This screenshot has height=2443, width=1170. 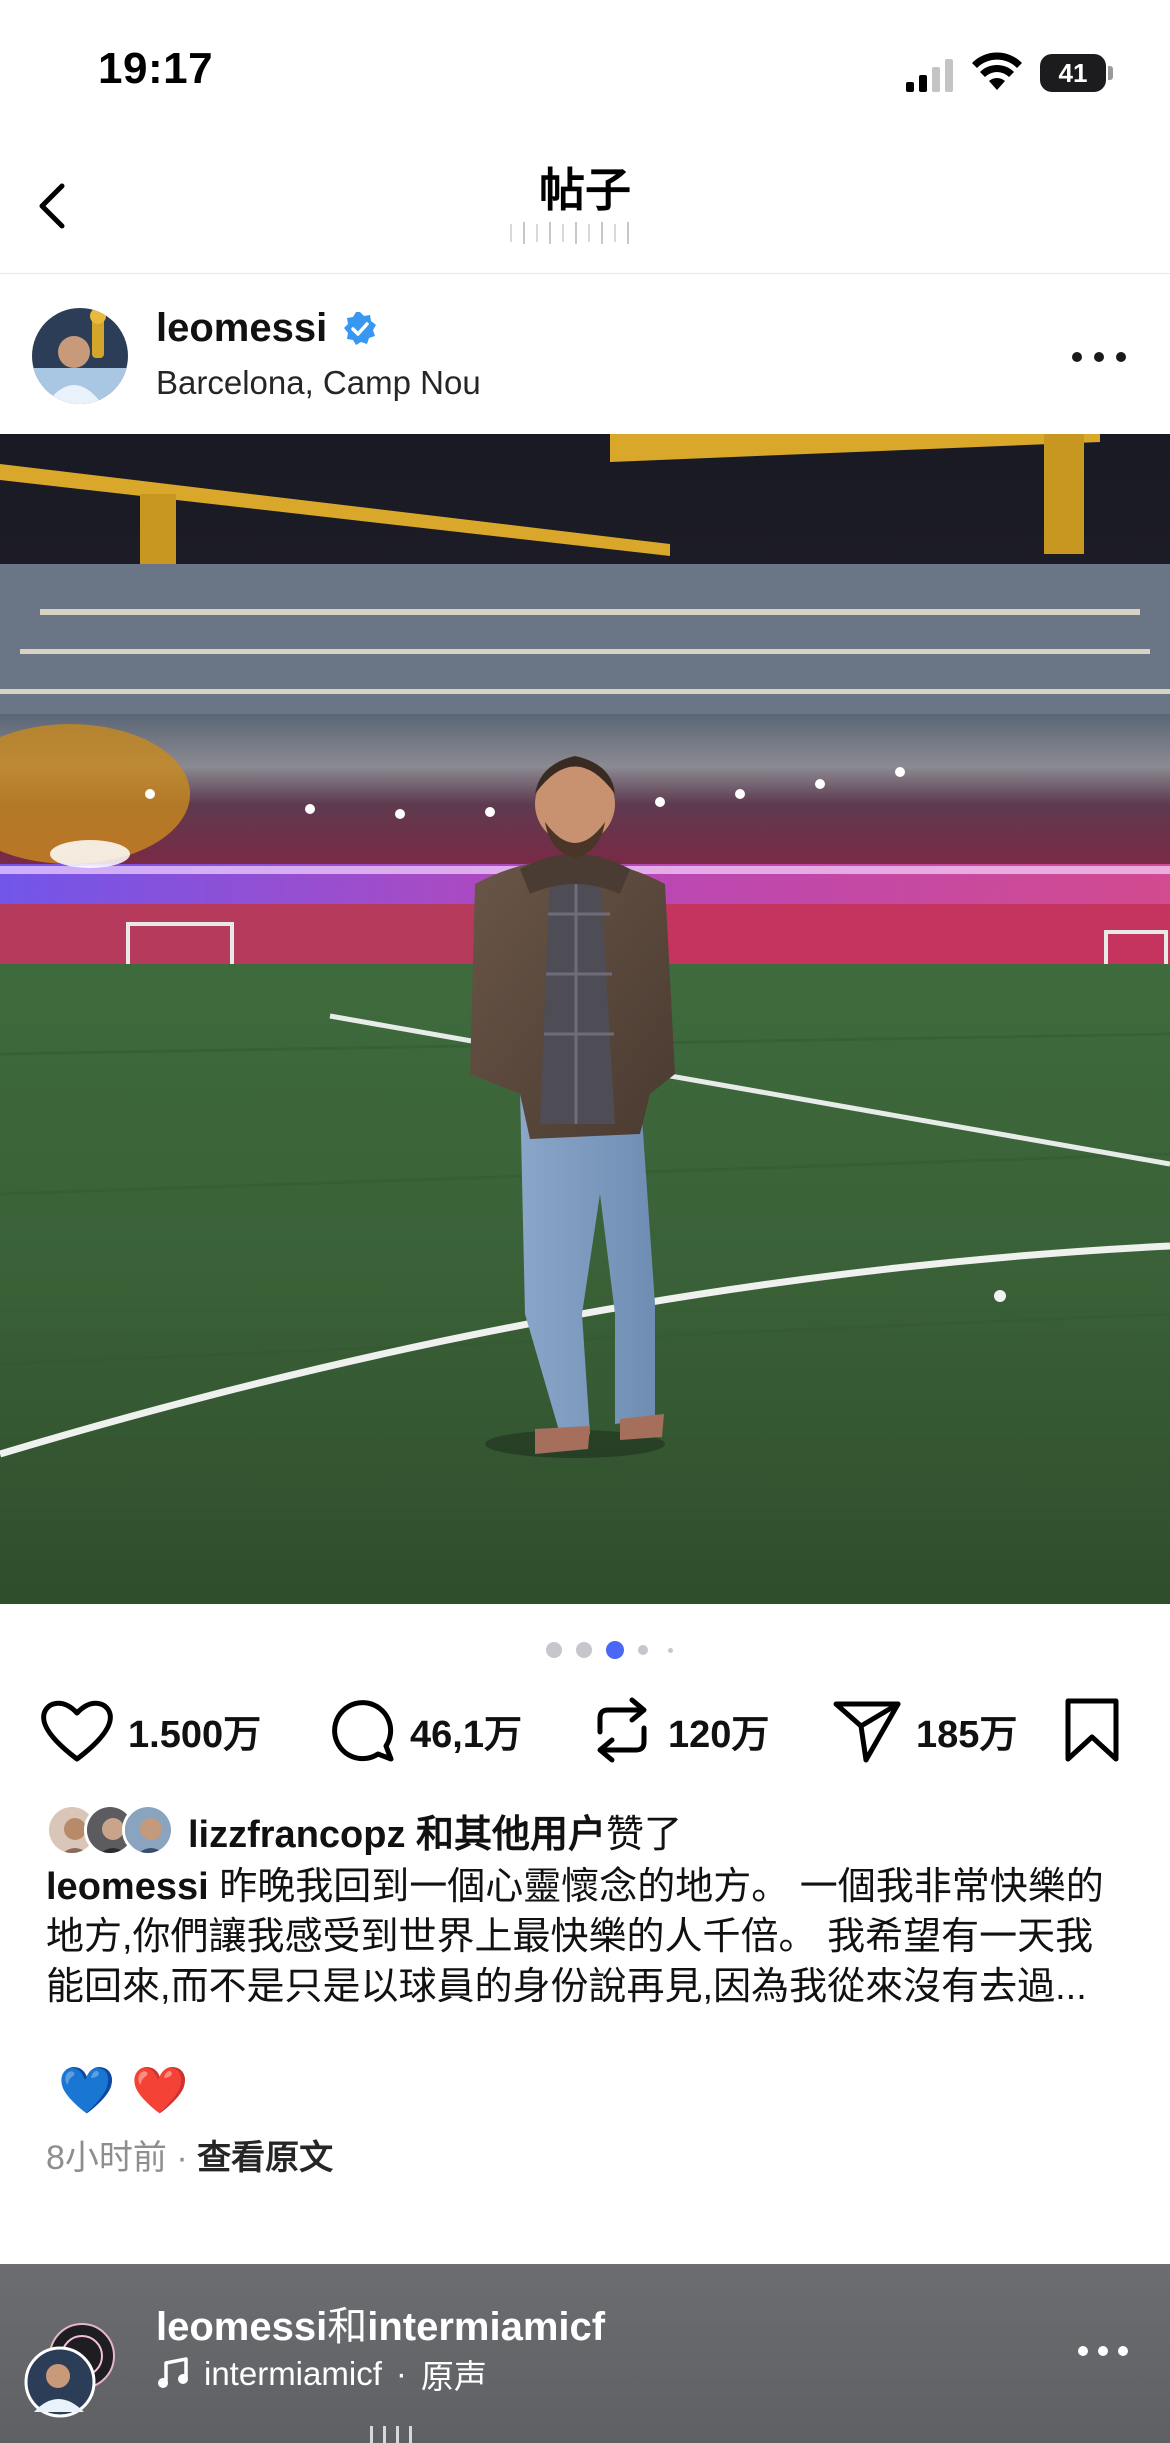 What do you see at coordinates (867, 1732) in the screenshot?
I see `share-icon` at bounding box center [867, 1732].